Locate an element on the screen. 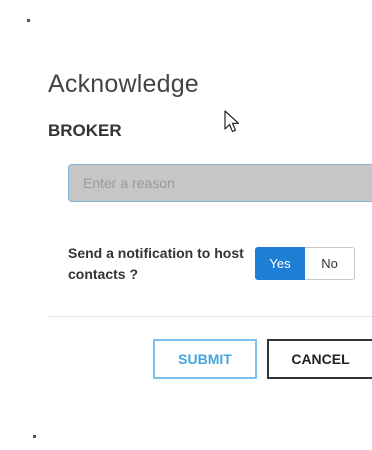  notification-no-button: No is located at coordinates (330, 263).